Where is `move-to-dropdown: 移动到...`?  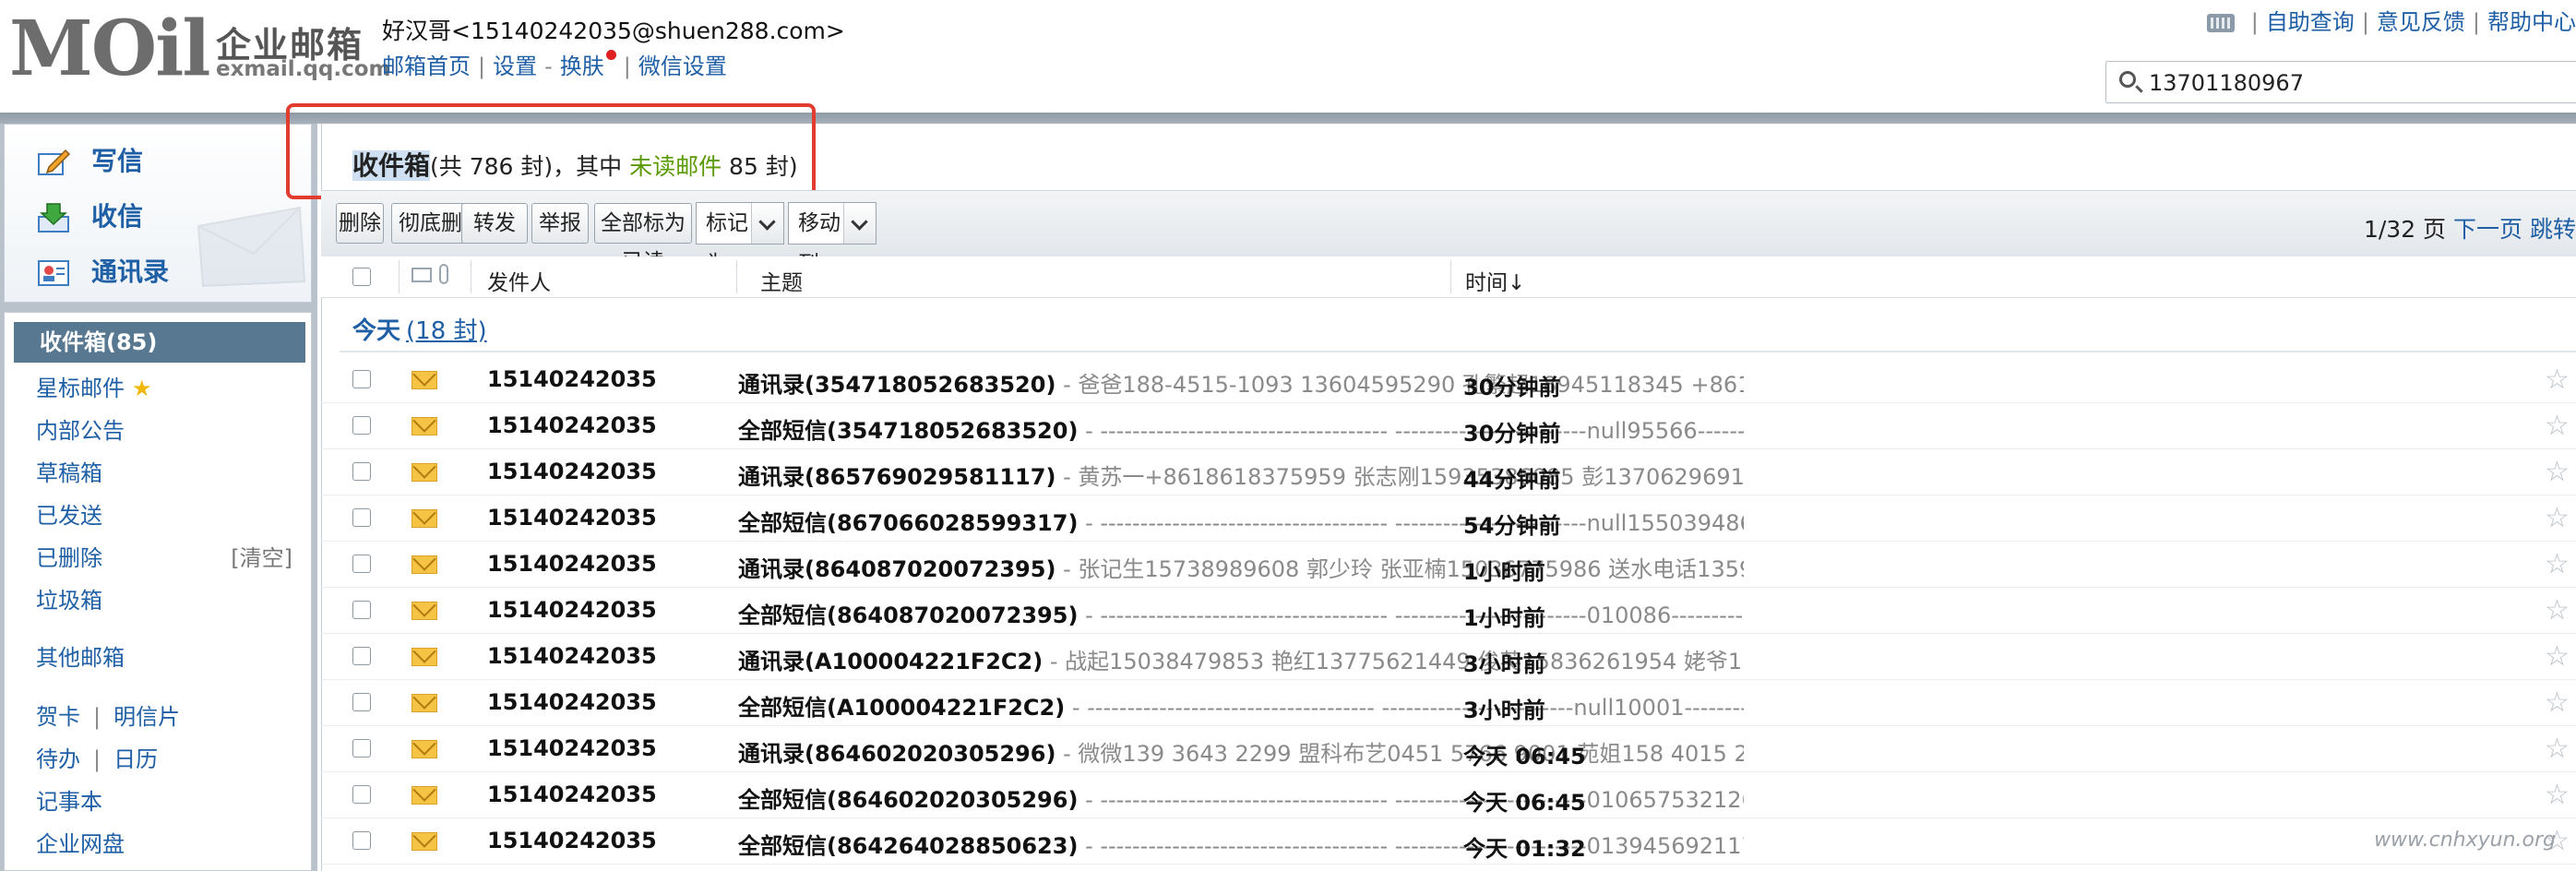 move-to-dropdown: 移动到... is located at coordinates (832, 239).